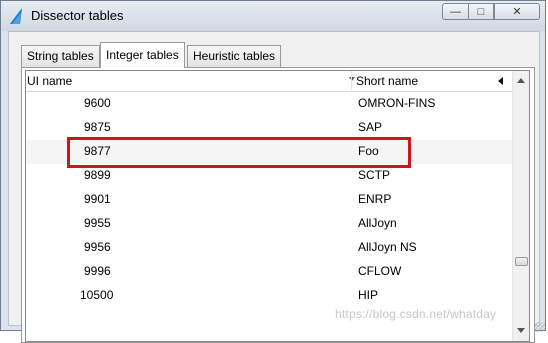 This screenshot has height=343, width=548. What do you see at coordinates (375, 199) in the screenshot?
I see `cell-short-name: ENRP` at bounding box center [375, 199].